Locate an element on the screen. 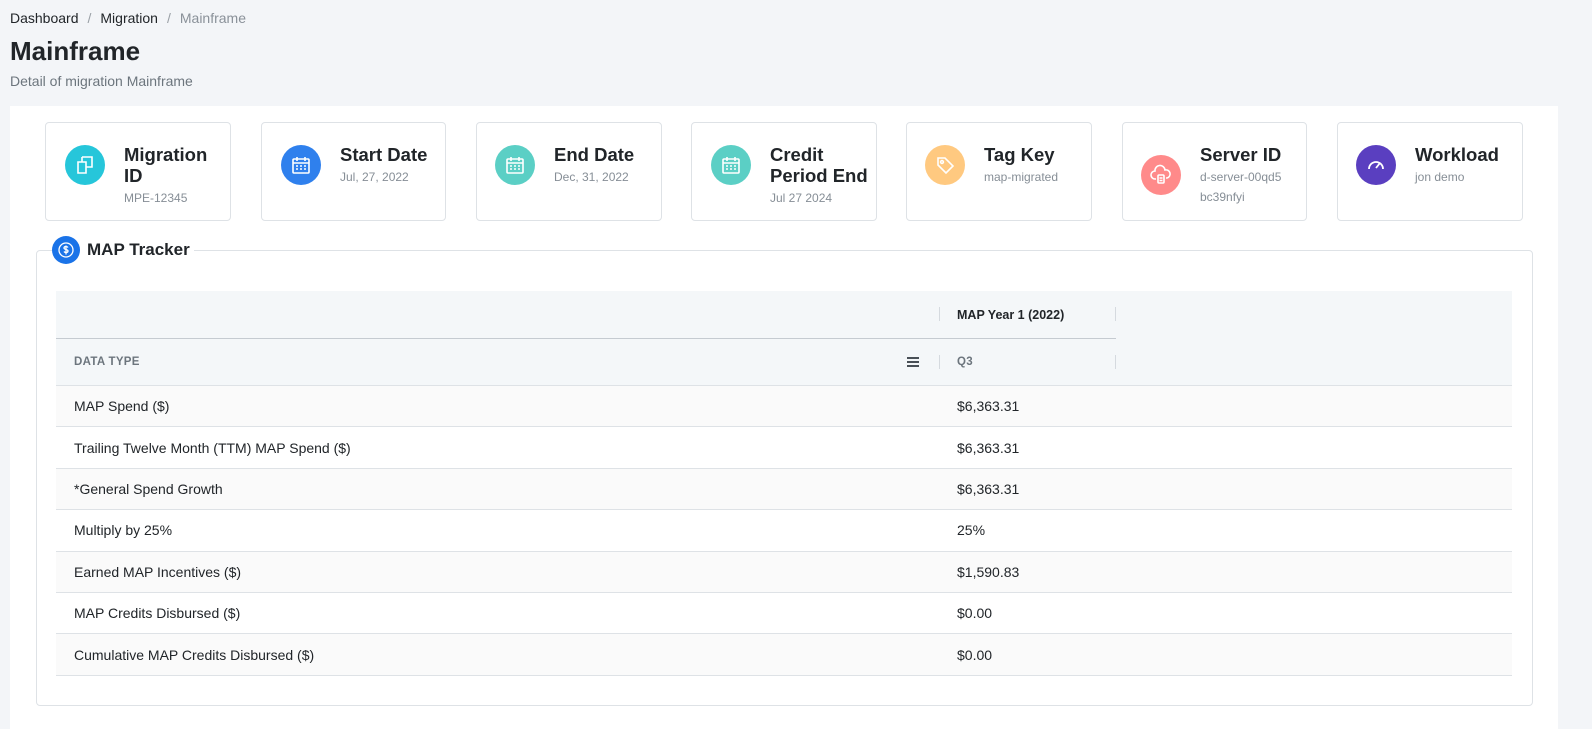  cell-data-type: MAP Credits Disbursed ($) is located at coordinates (157, 613).